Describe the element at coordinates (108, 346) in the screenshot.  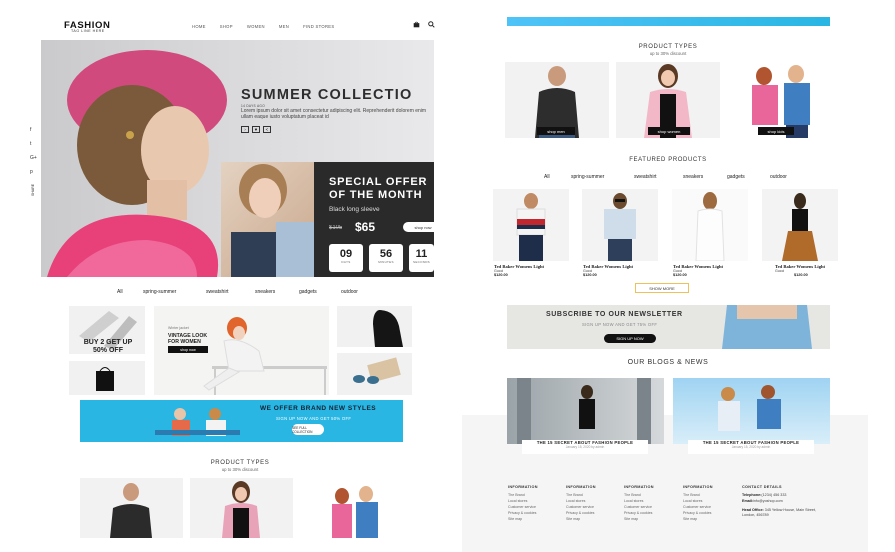
I see `deal-text: BUY 2 GET UP 50% OFF` at that location.